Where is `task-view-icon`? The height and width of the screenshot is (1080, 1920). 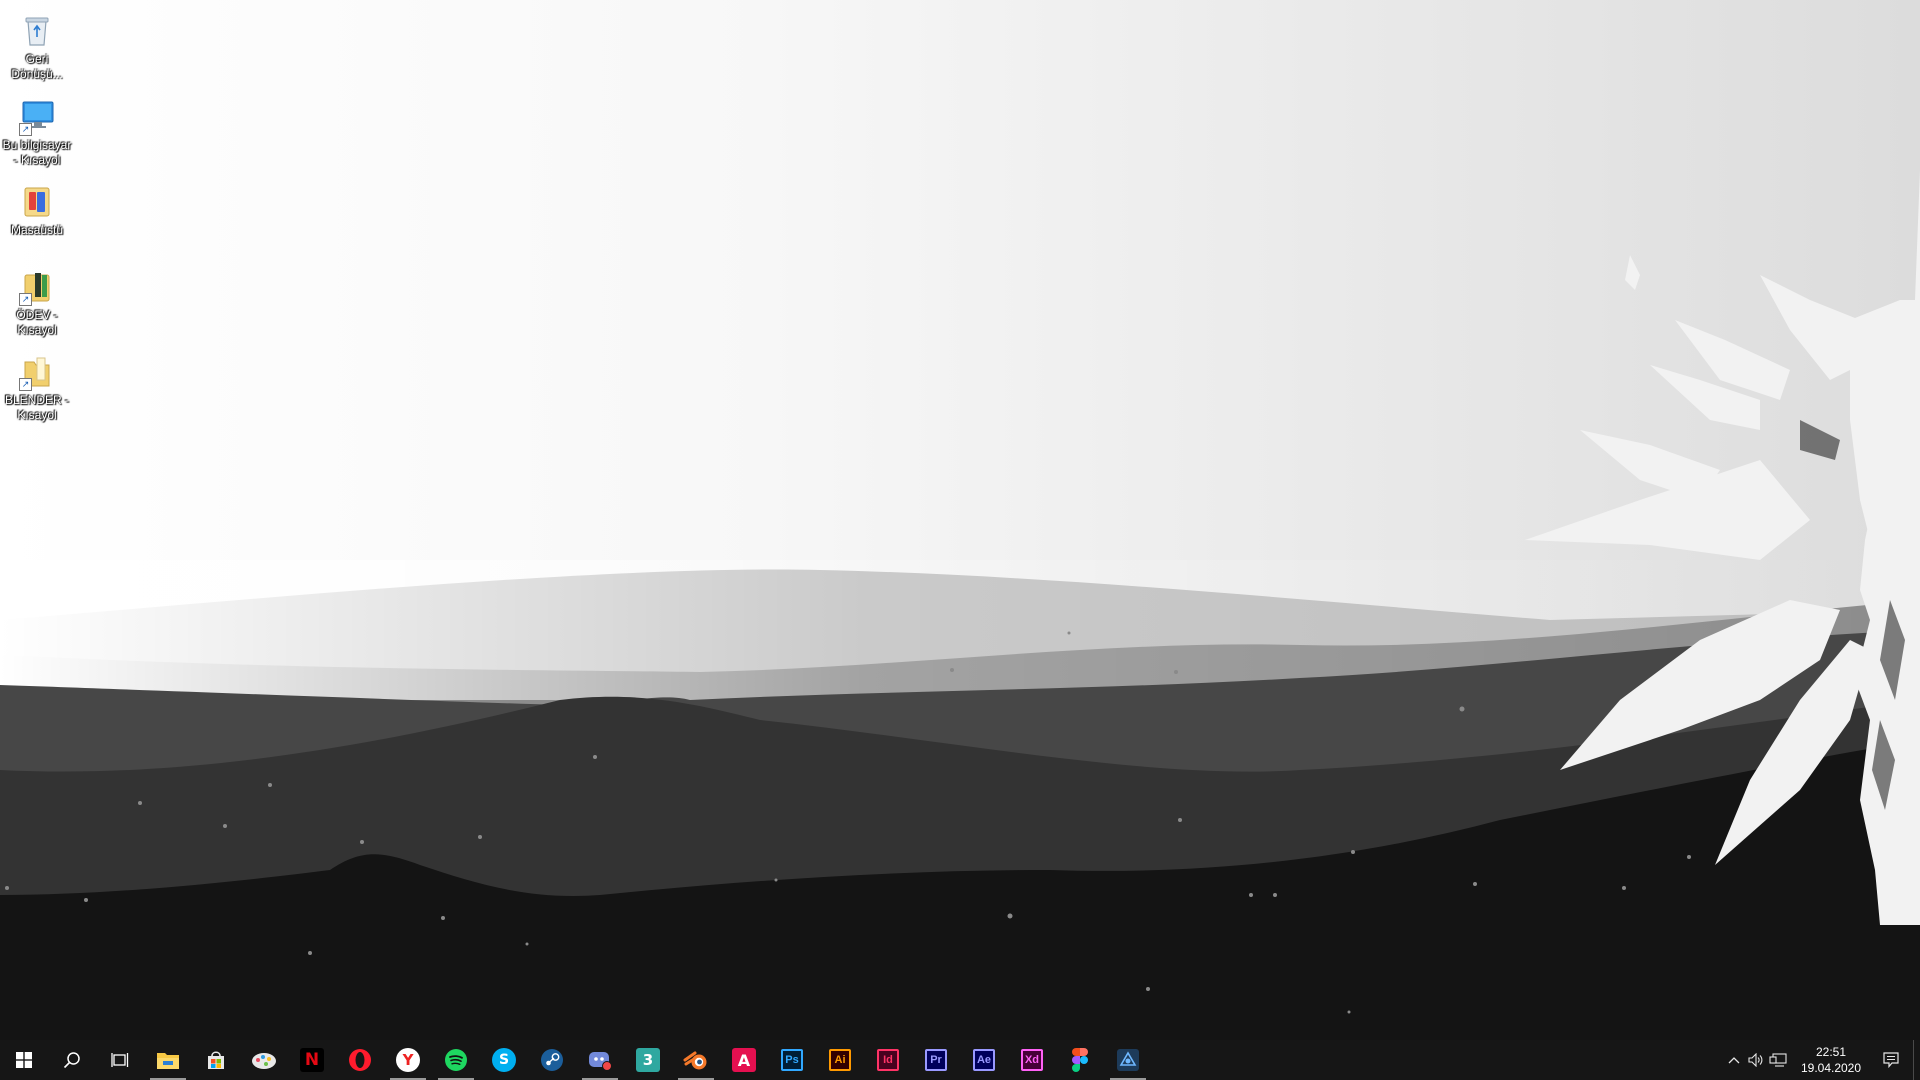
task-view-icon is located at coordinates (120, 1060).